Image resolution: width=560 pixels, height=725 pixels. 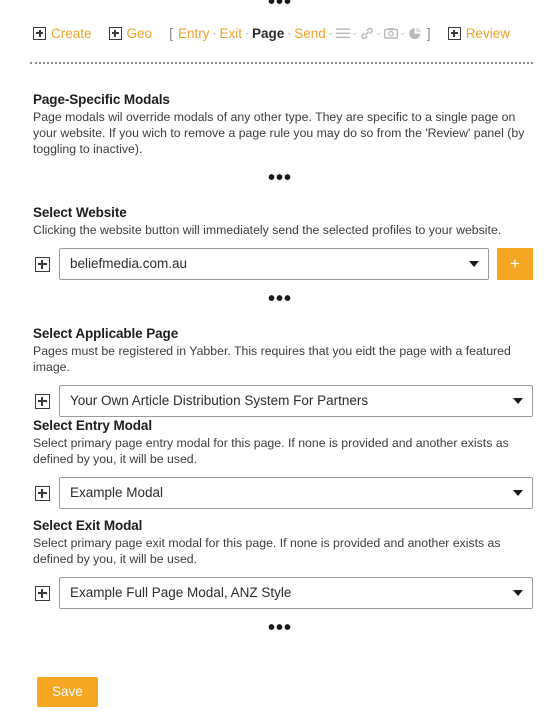 I want to click on nav-bracket-open: [, so click(x=171, y=33).